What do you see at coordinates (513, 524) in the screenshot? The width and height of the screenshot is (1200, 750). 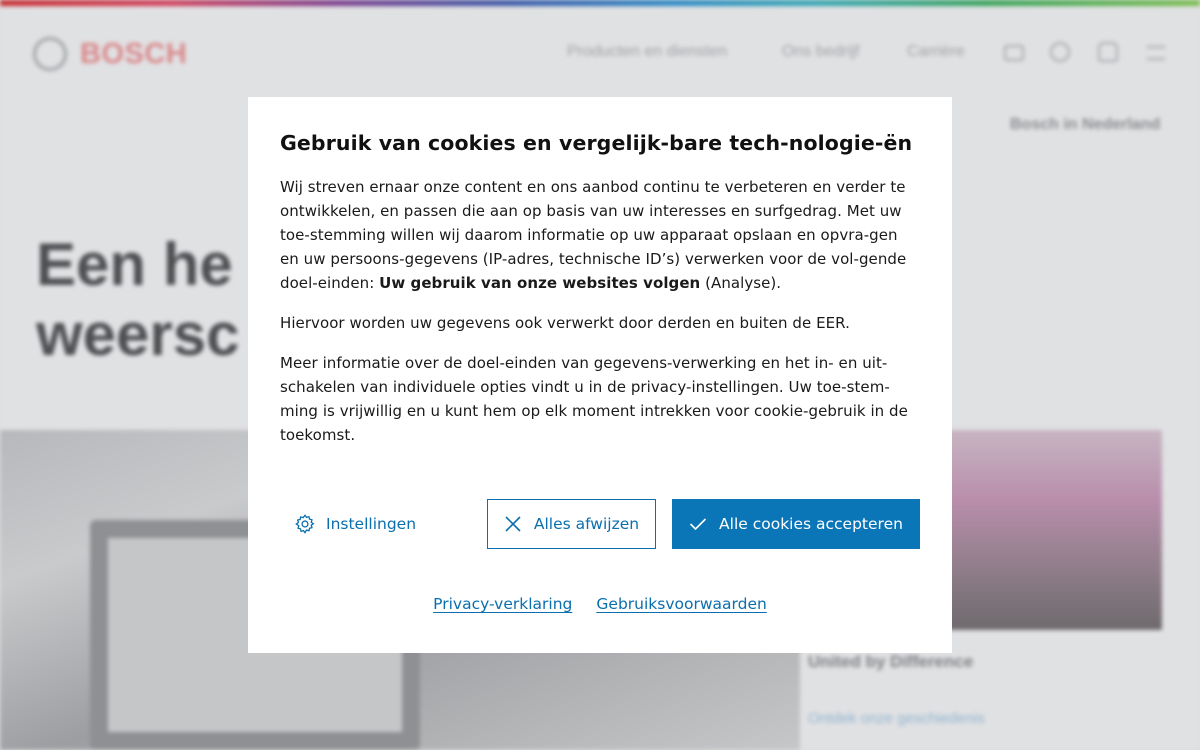 I see `close-icon` at bounding box center [513, 524].